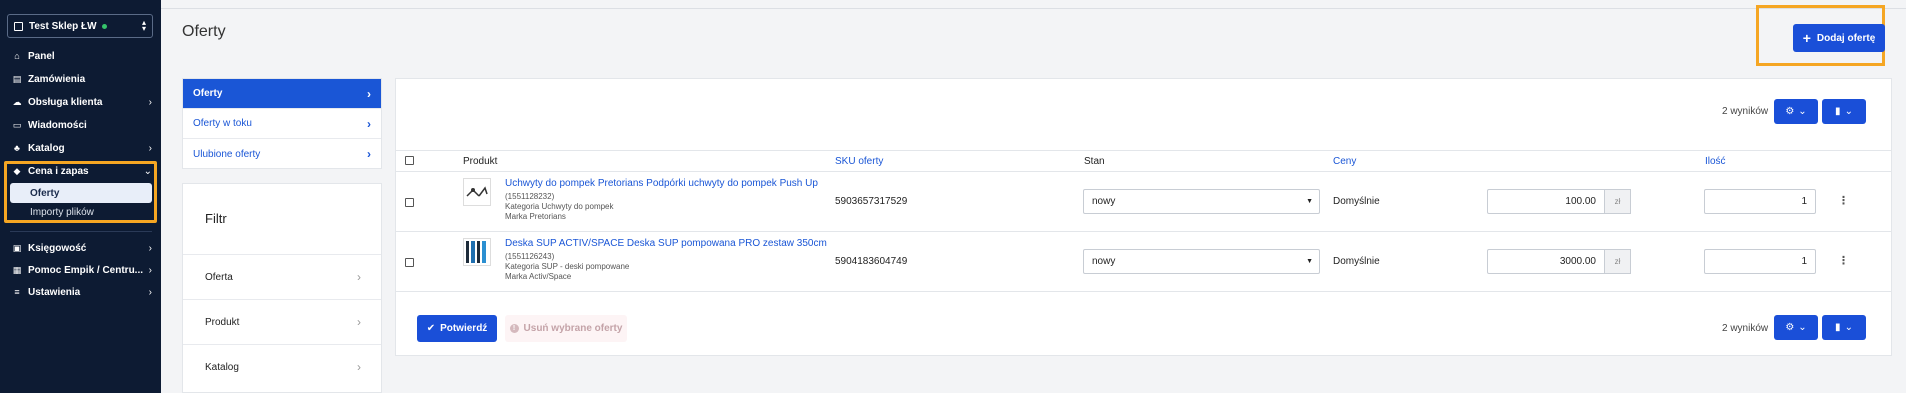  I want to click on tag-icon: ◆, so click(17, 170).